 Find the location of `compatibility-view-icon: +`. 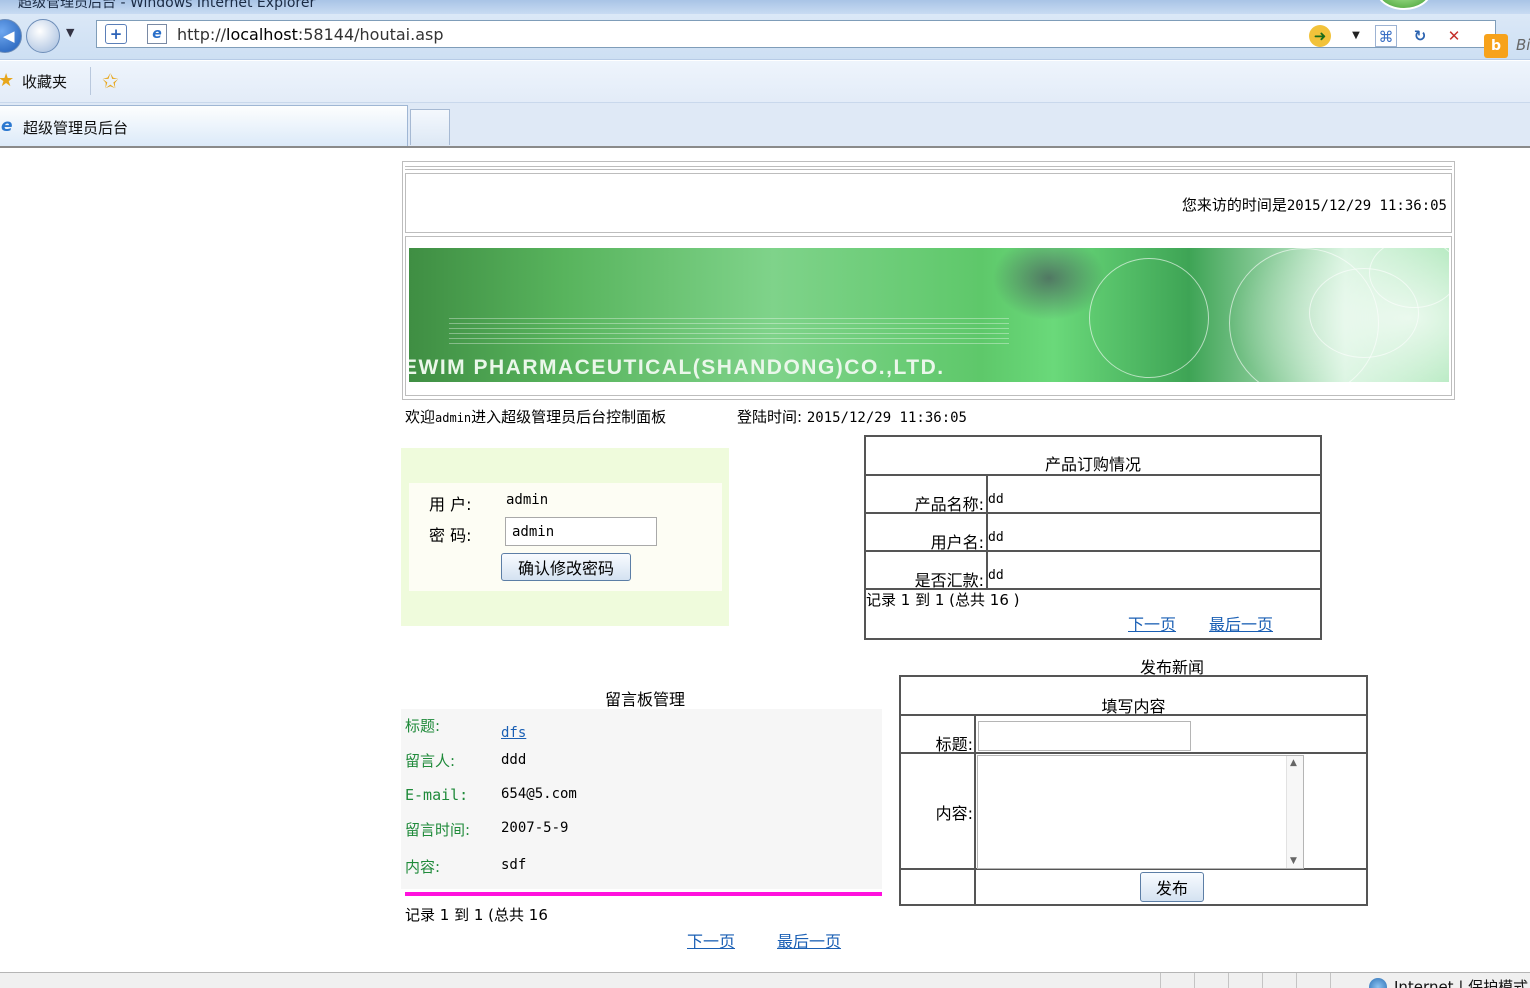

compatibility-view-icon: + is located at coordinates (116, 34).